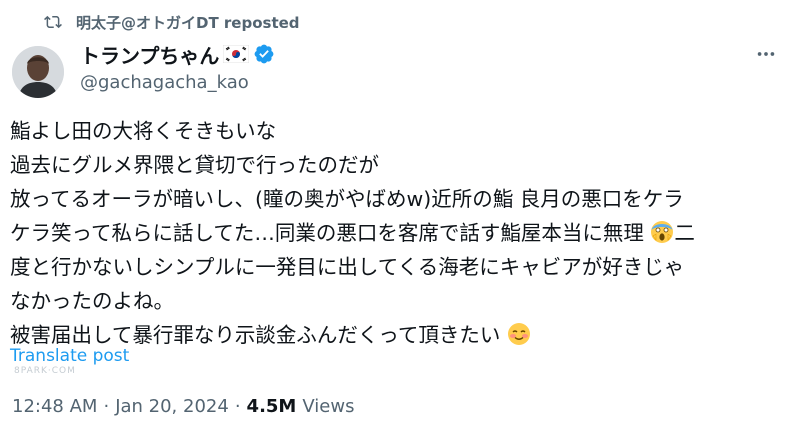 This screenshot has width=800, height=437. Describe the element at coordinates (164, 82) in the screenshot. I see `author-handle: @gachagacha_kao` at that location.